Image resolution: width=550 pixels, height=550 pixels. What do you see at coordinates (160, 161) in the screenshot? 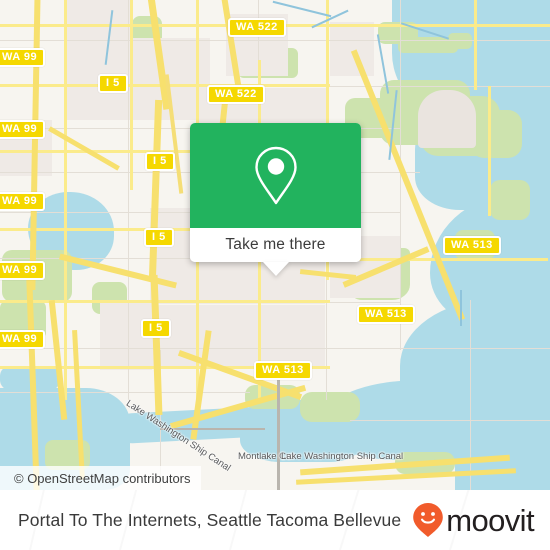
I see `highway-shield-i5-2: I 5` at bounding box center [160, 161].